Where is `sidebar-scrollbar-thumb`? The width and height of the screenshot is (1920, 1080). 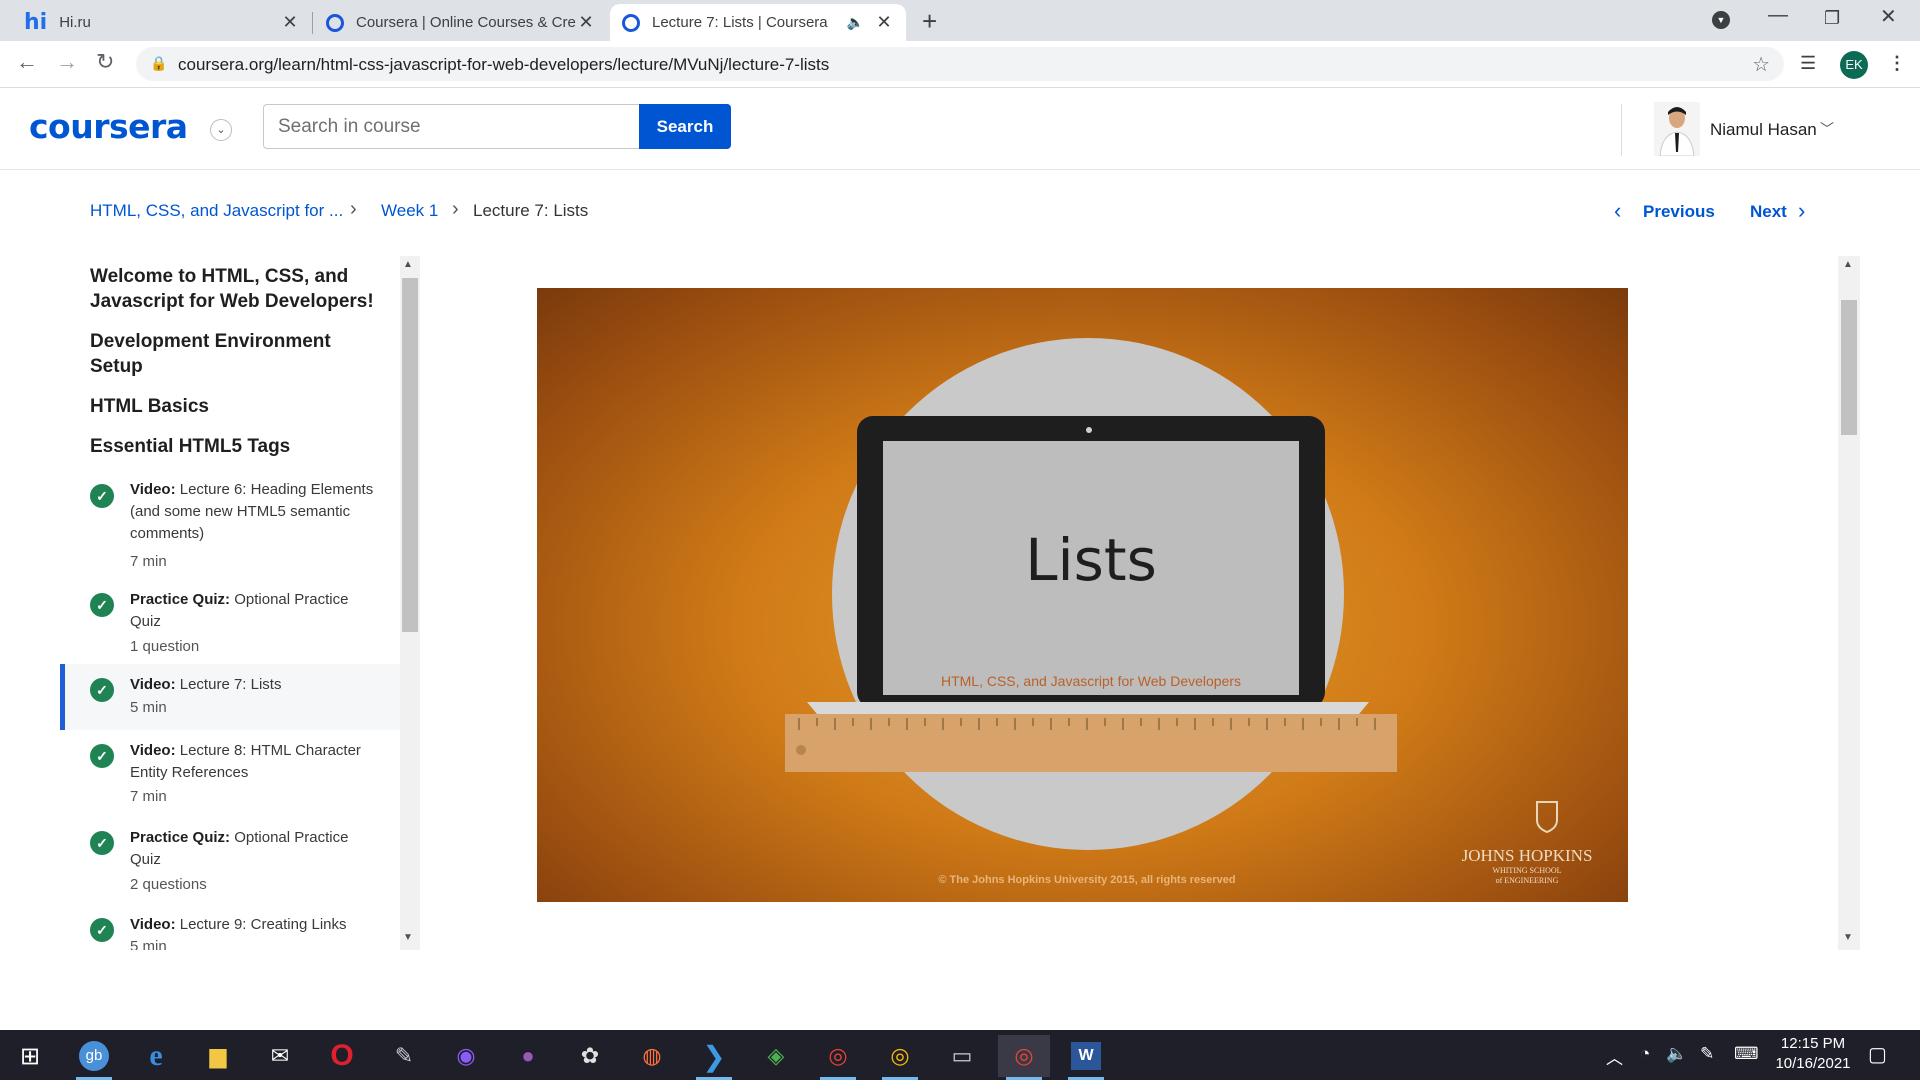
sidebar-scrollbar-thumb is located at coordinates (410, 455).